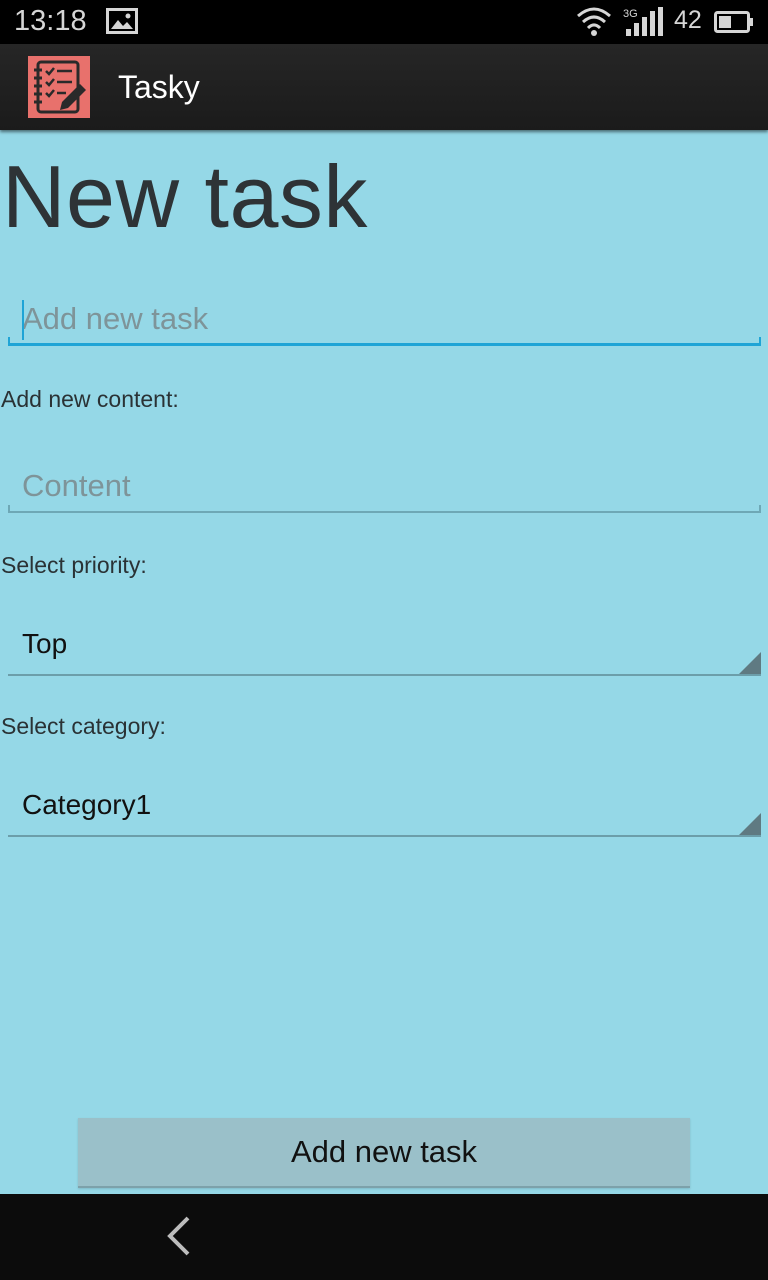 The image size is (768, 1280). Describe the element at coordinates (688, 20) in the screenshot. I see `battery-percent: 42` at that location.